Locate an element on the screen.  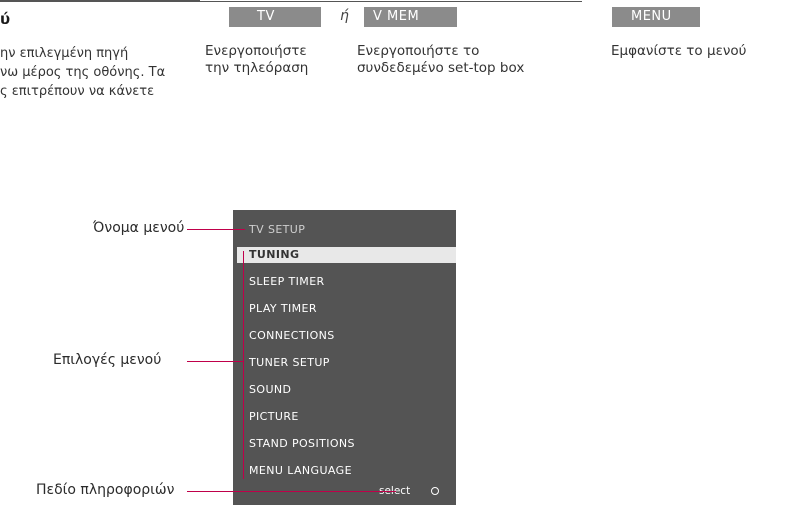
leader-info-field is located at coordinates (291, 491).